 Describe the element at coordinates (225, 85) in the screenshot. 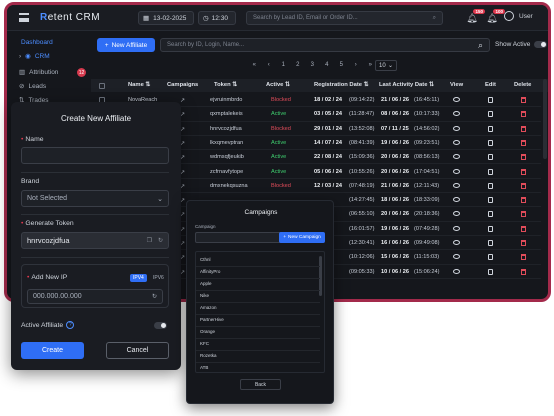

I see `col-token: Token ⇅` at that location.